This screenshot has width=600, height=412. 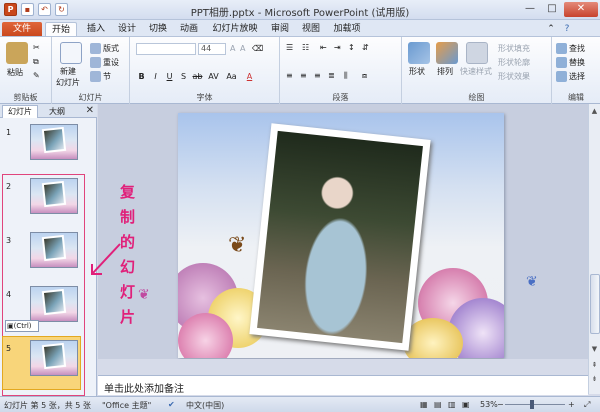 What do you see at coordinates (466, 404) in the screenshot?
I see `slideshow-view-icon: ▣` at bounding box center [466, 404].